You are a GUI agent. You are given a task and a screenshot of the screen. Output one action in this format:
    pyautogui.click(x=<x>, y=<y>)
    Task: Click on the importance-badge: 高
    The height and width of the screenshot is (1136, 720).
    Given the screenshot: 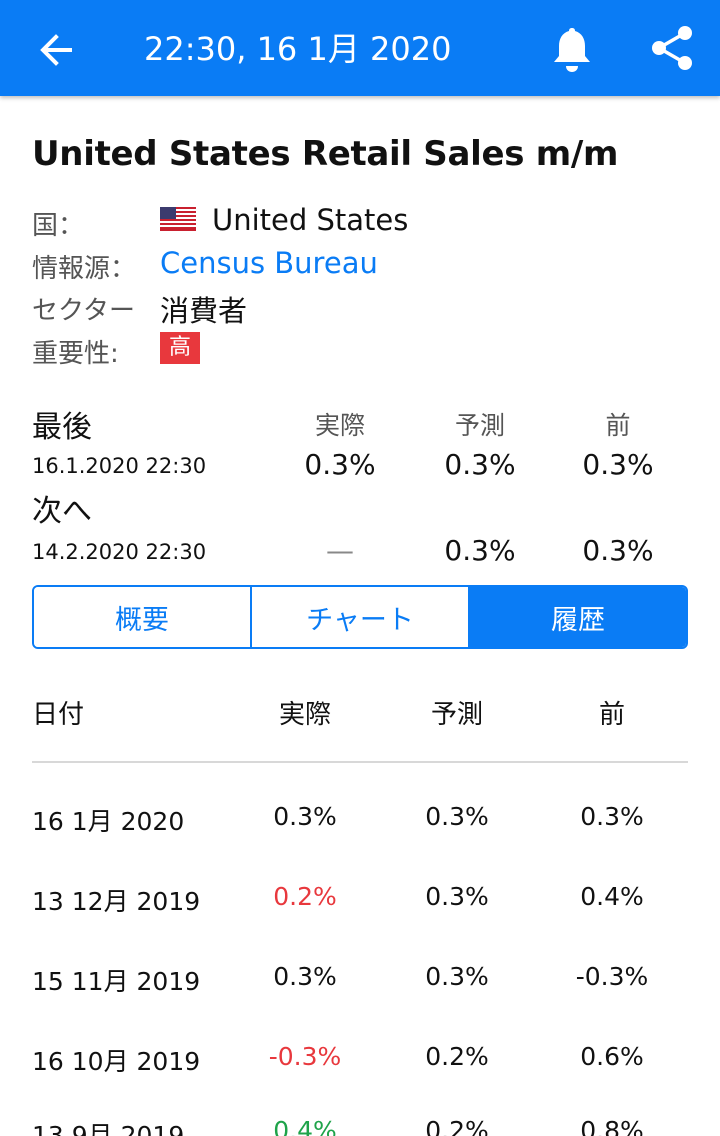 What is the action you would take?
    pyautogui.click(x=180, y=348)
    